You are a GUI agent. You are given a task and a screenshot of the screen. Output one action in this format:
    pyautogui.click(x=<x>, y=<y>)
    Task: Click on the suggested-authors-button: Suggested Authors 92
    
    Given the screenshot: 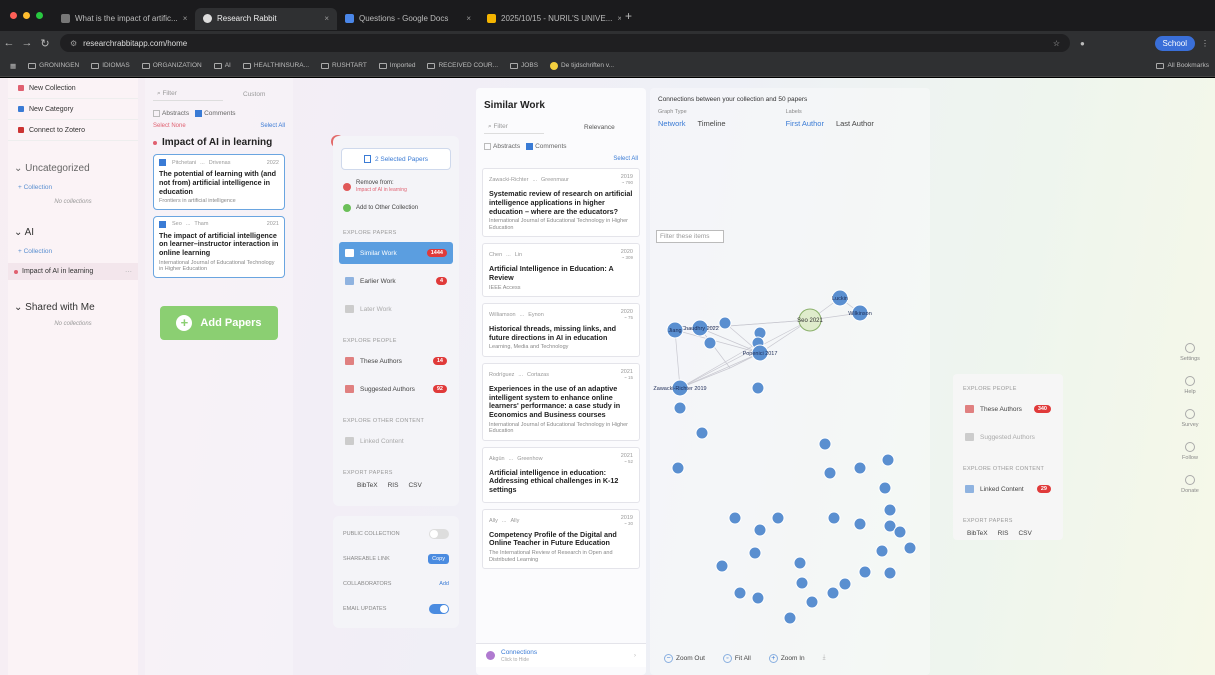 What is the action you would take?
    pyautogui.click(x=396, y=389)
    